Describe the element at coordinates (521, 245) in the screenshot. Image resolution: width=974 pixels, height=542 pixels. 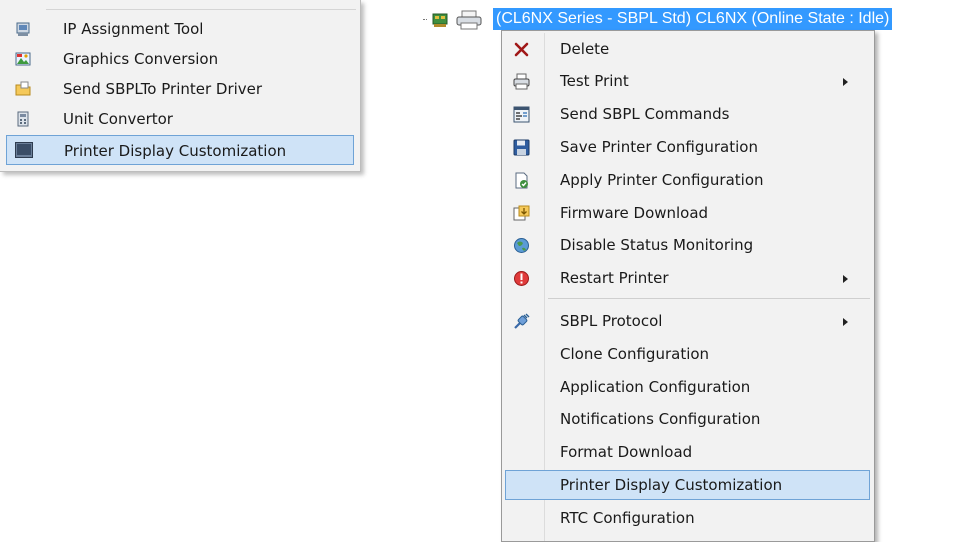
I see `globe-icon` at that location.